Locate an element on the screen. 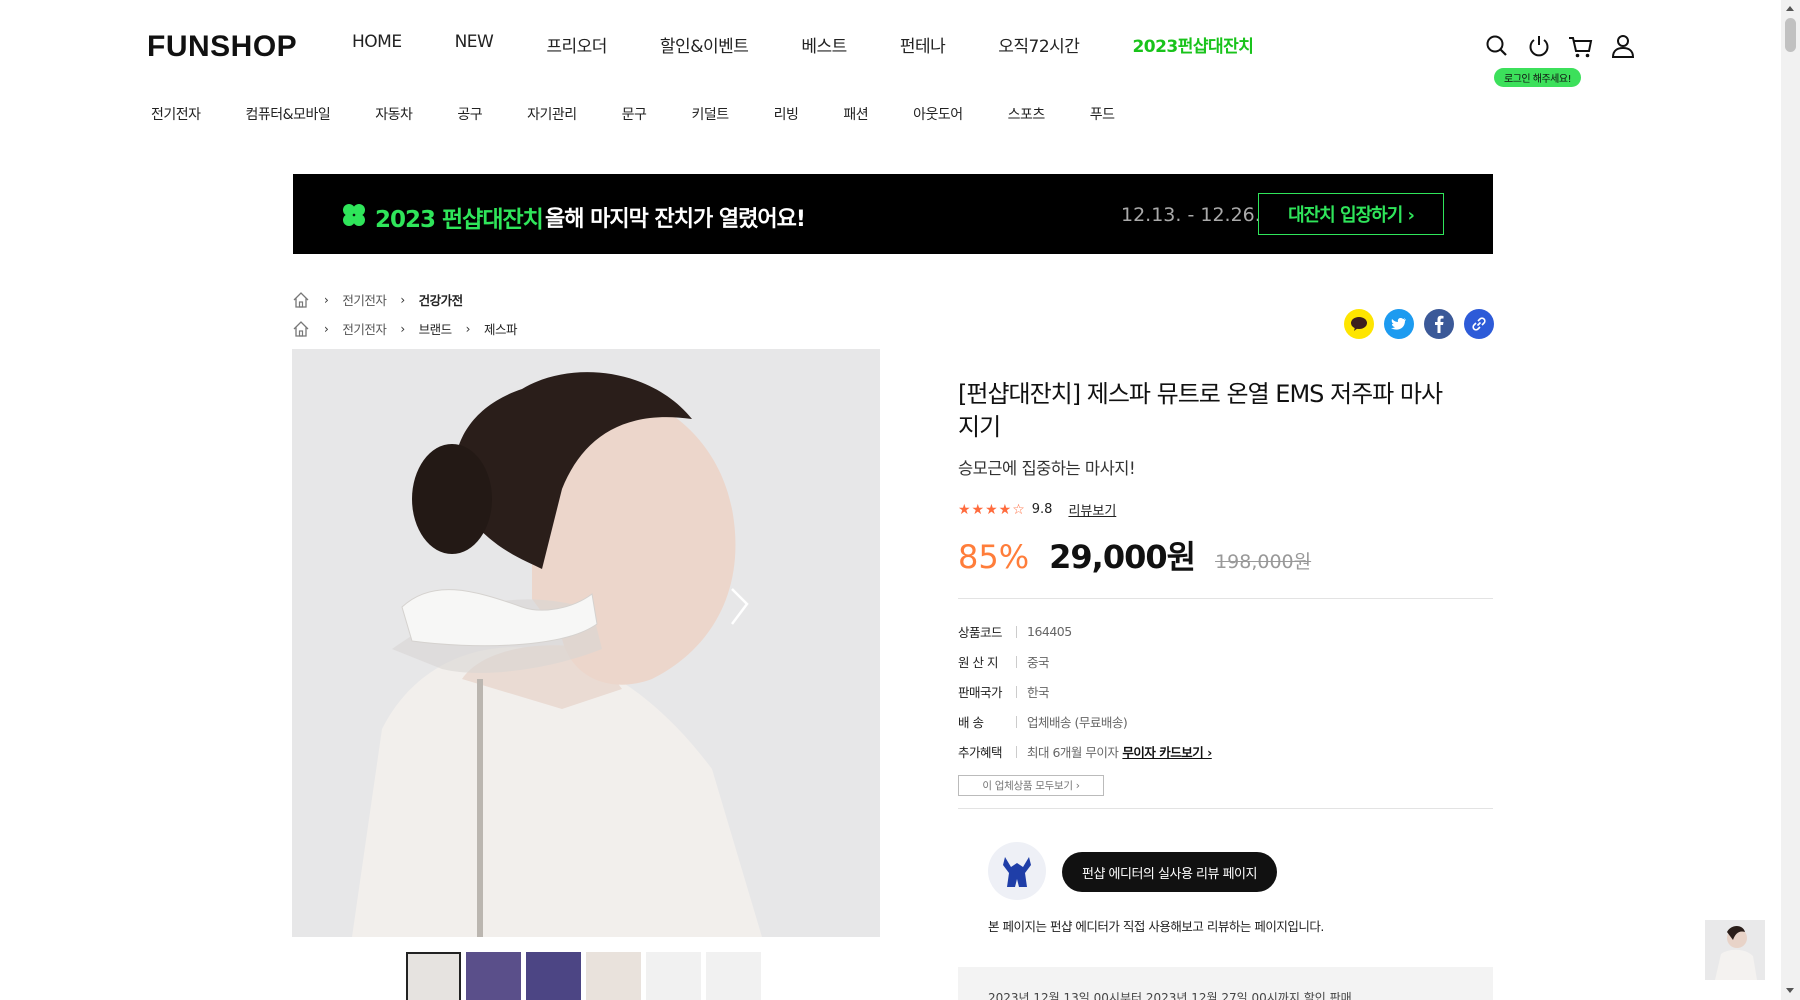 The height and width of the screenshot is (1000, 1800). nav-2023-festival: 2023펀샵대잔치 is located at coordinates (1193, 44).